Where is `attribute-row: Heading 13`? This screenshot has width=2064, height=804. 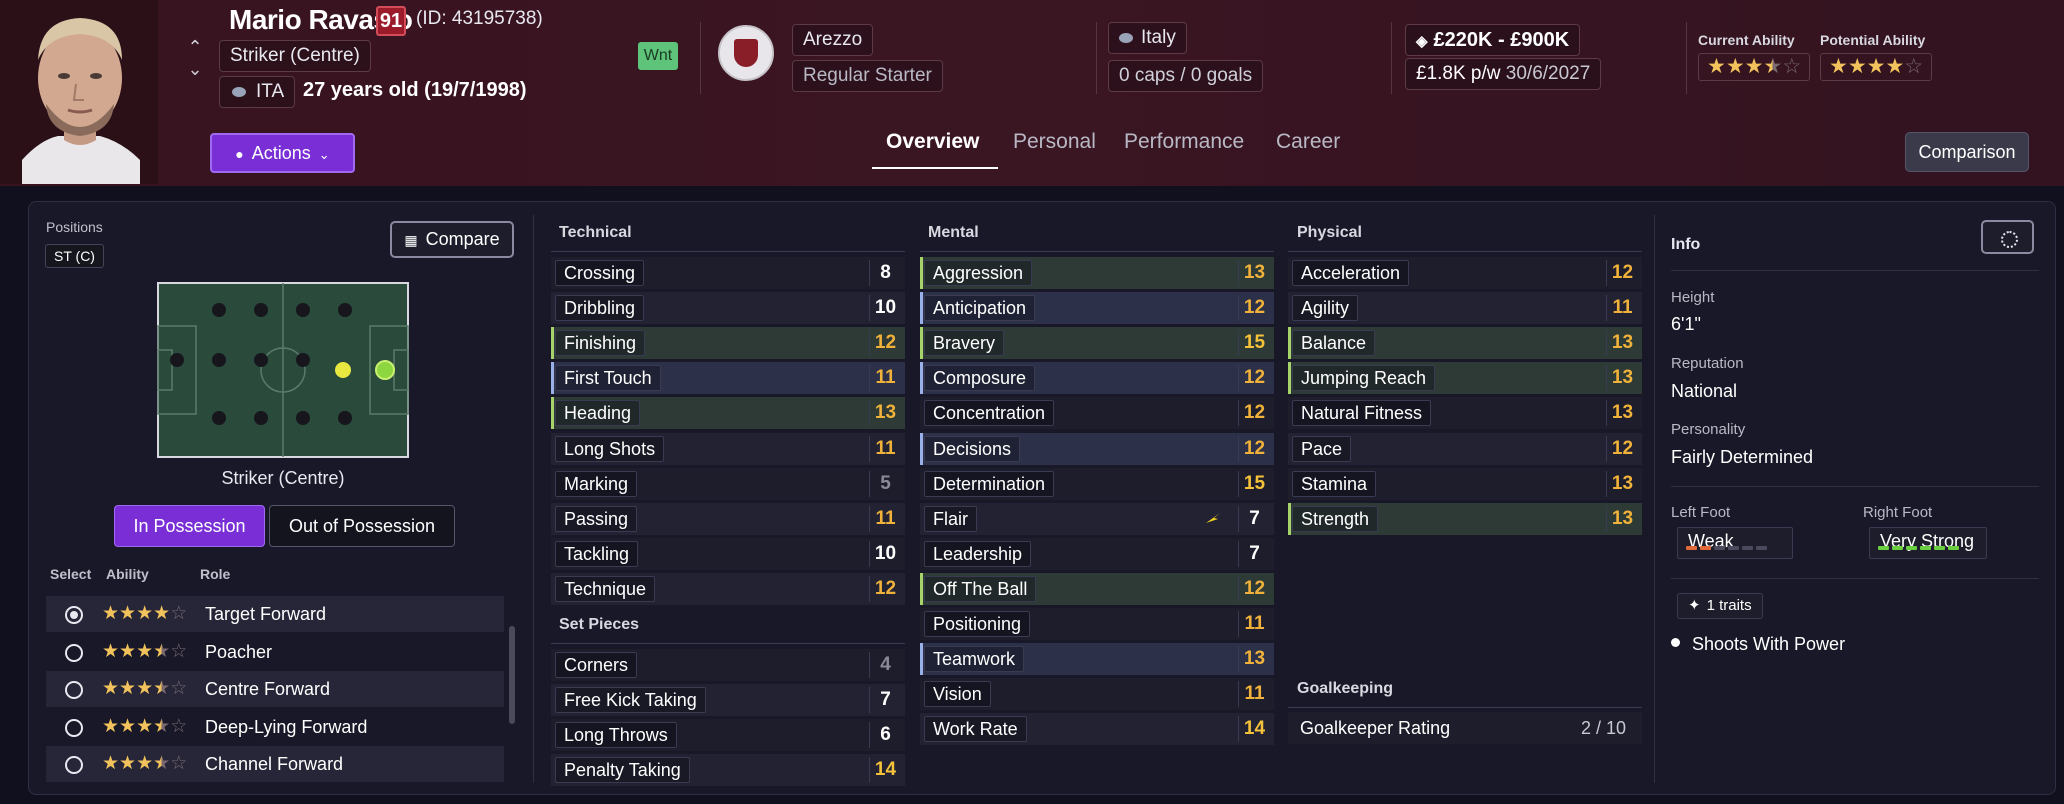 attribute-row: Heading 13 is located at coordinates (728, 413).